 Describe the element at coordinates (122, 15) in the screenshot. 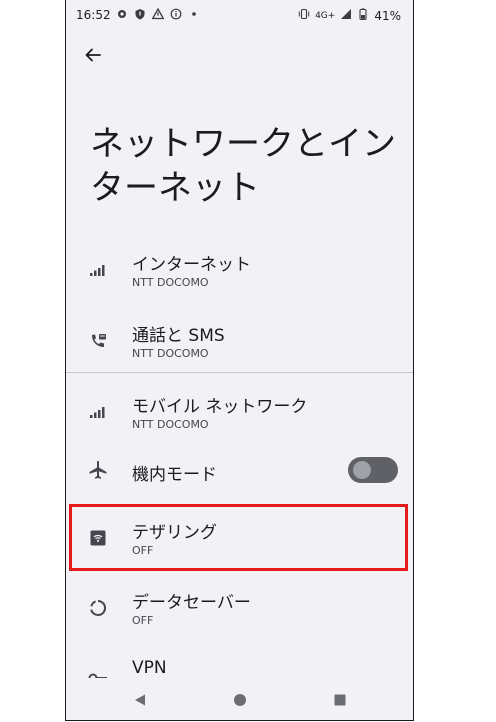

I see `gear-notification-icon` at that location.